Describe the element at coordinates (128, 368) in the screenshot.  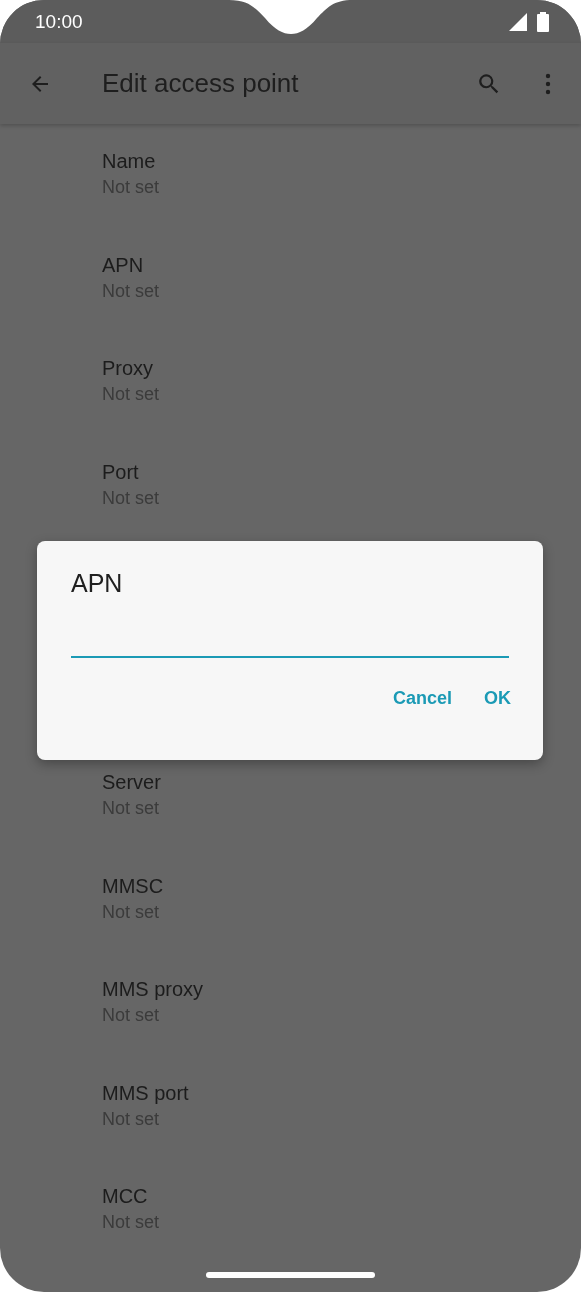
I see `setting-title: Proxy` at that location.